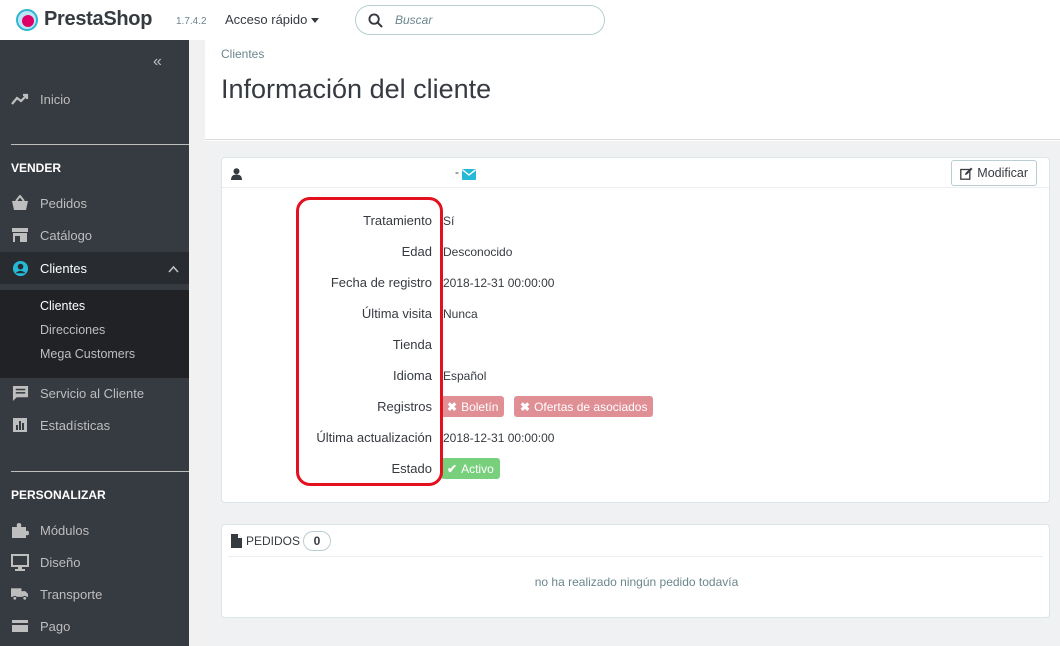 The height and width of the screenshot is (646, 1060). What do you see at coordinates (36, 168) in the screenshot?
I see `section-title-sell: VENDER` at bounding box center [36, 168].